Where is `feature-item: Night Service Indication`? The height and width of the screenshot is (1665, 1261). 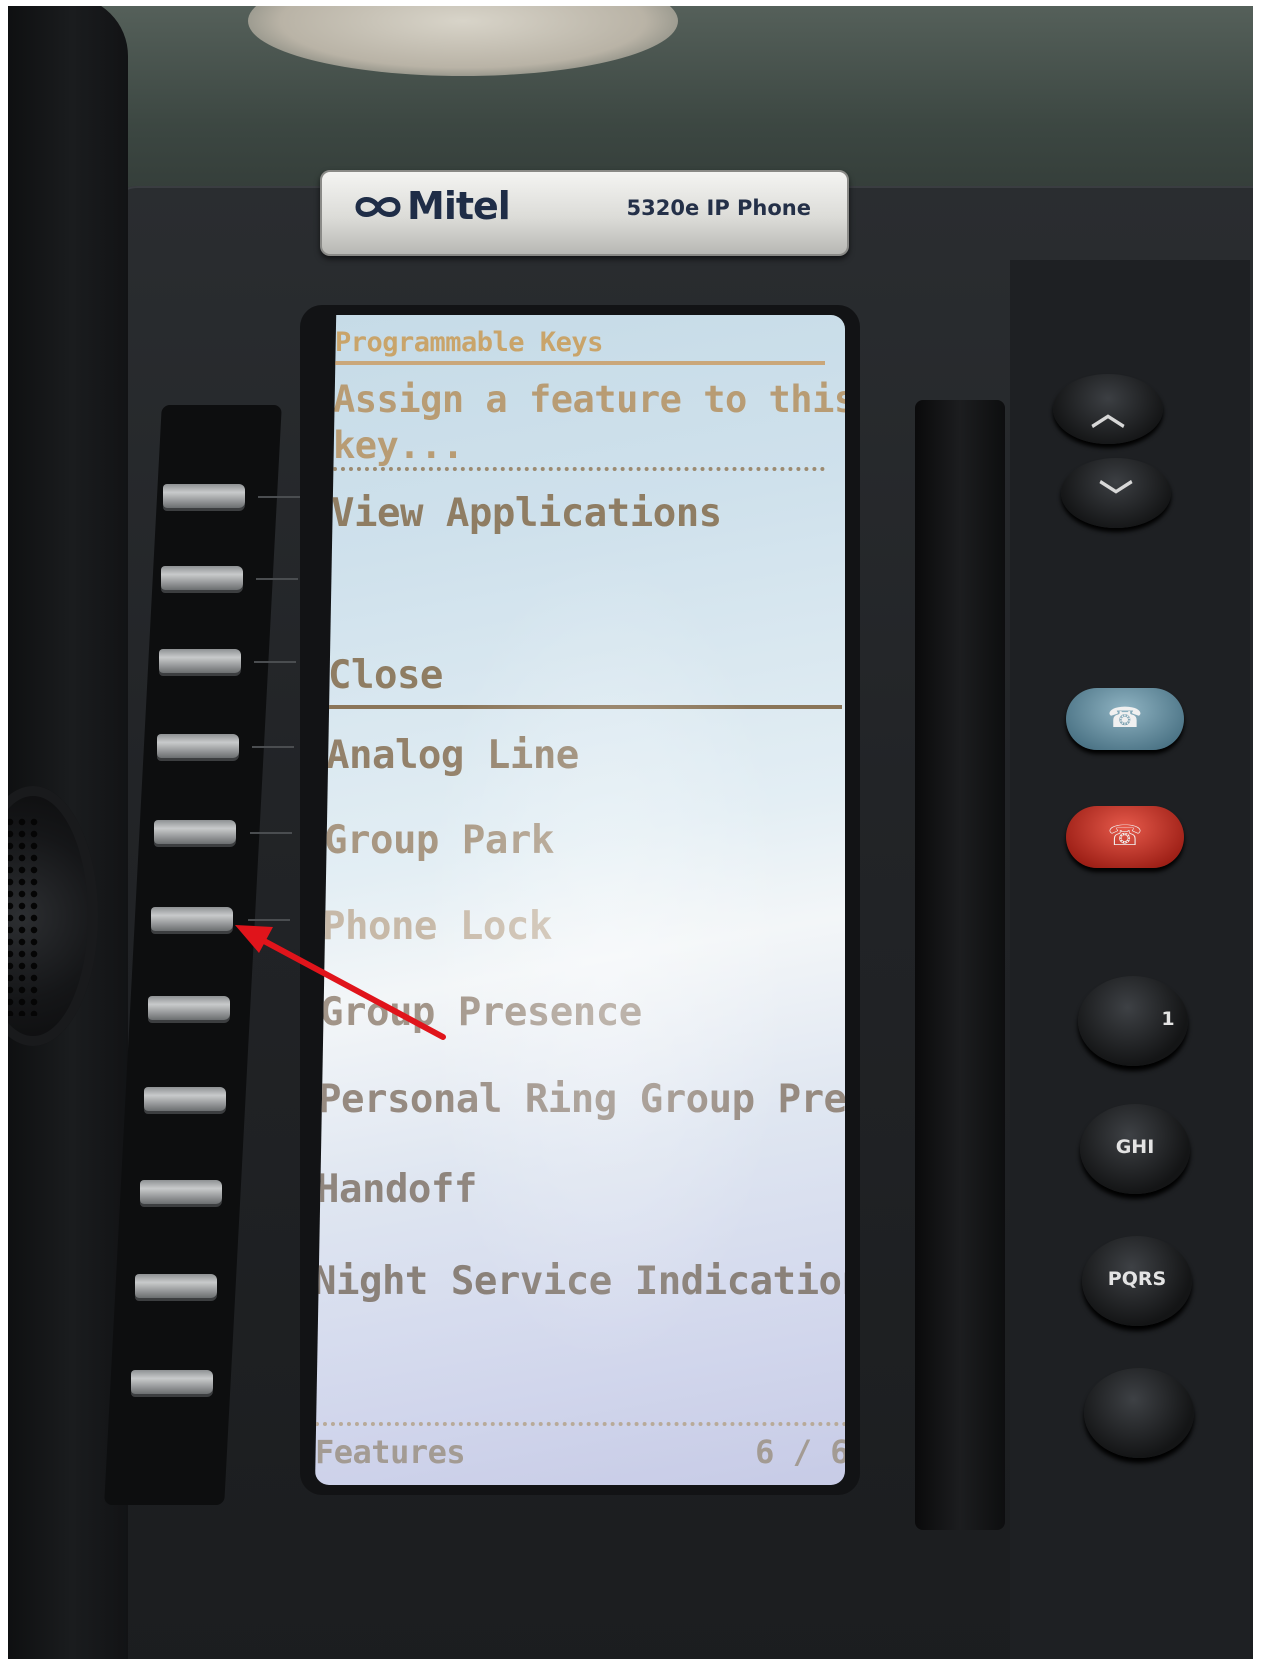
feature-item: Night Service Indication is located at coordinates (580, 1281).